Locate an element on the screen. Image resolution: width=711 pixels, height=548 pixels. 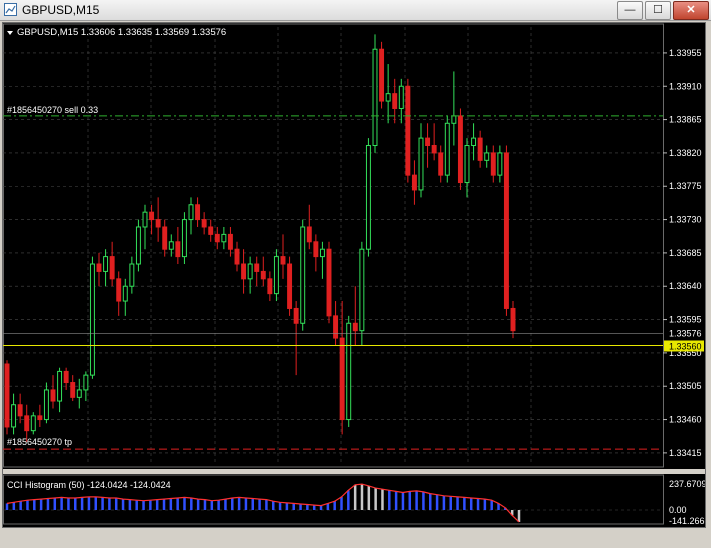
cci-axis-label: 237.6709 is located at coordinates (687, 484).